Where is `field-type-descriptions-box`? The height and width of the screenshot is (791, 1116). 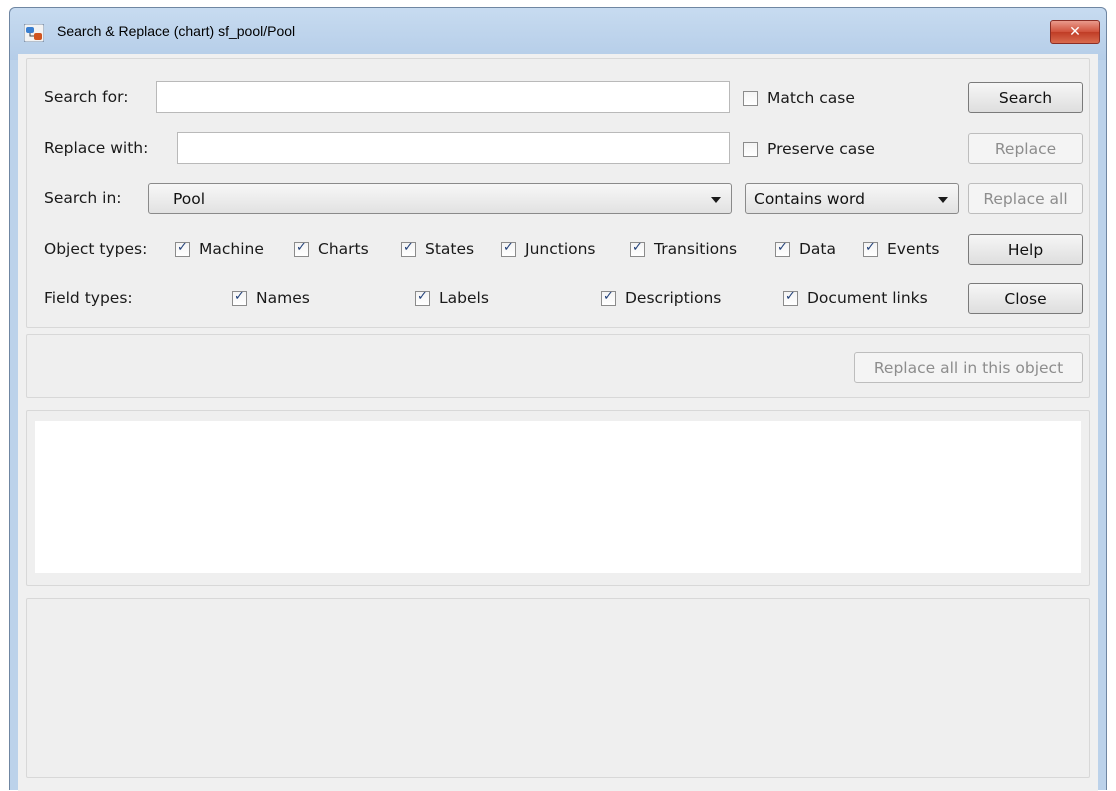
field-type-descriptions-box is located at coordinates (608, 297).